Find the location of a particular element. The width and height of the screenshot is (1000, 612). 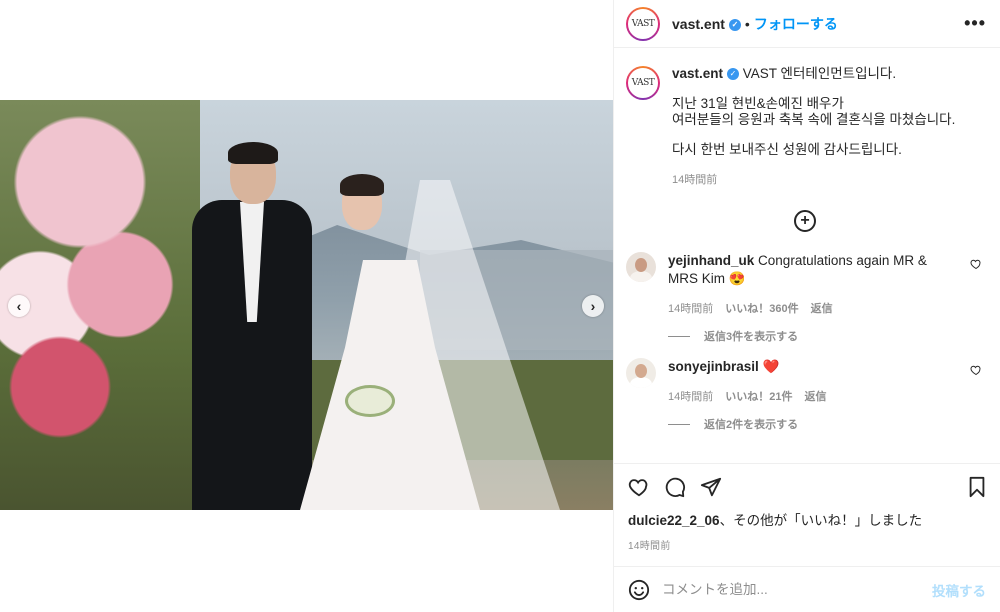

comment-meta: 14時間前 いいね！21件 返信 is located at coordinates (814, 396).